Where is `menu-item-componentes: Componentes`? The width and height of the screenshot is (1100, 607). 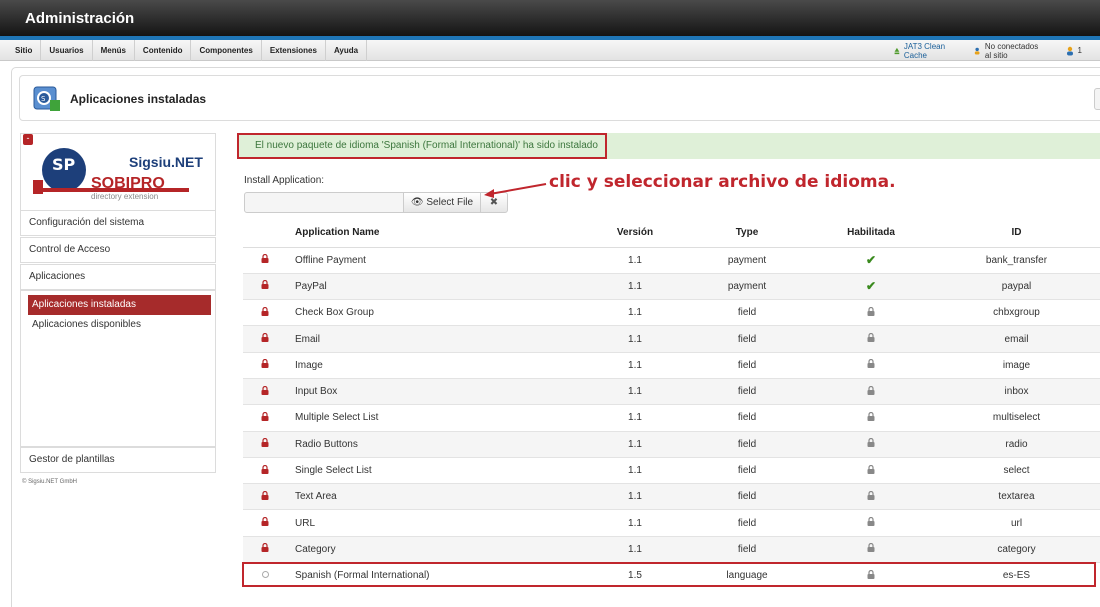
menu-item-componentes: Componentes is located at coordinates (226, 50).